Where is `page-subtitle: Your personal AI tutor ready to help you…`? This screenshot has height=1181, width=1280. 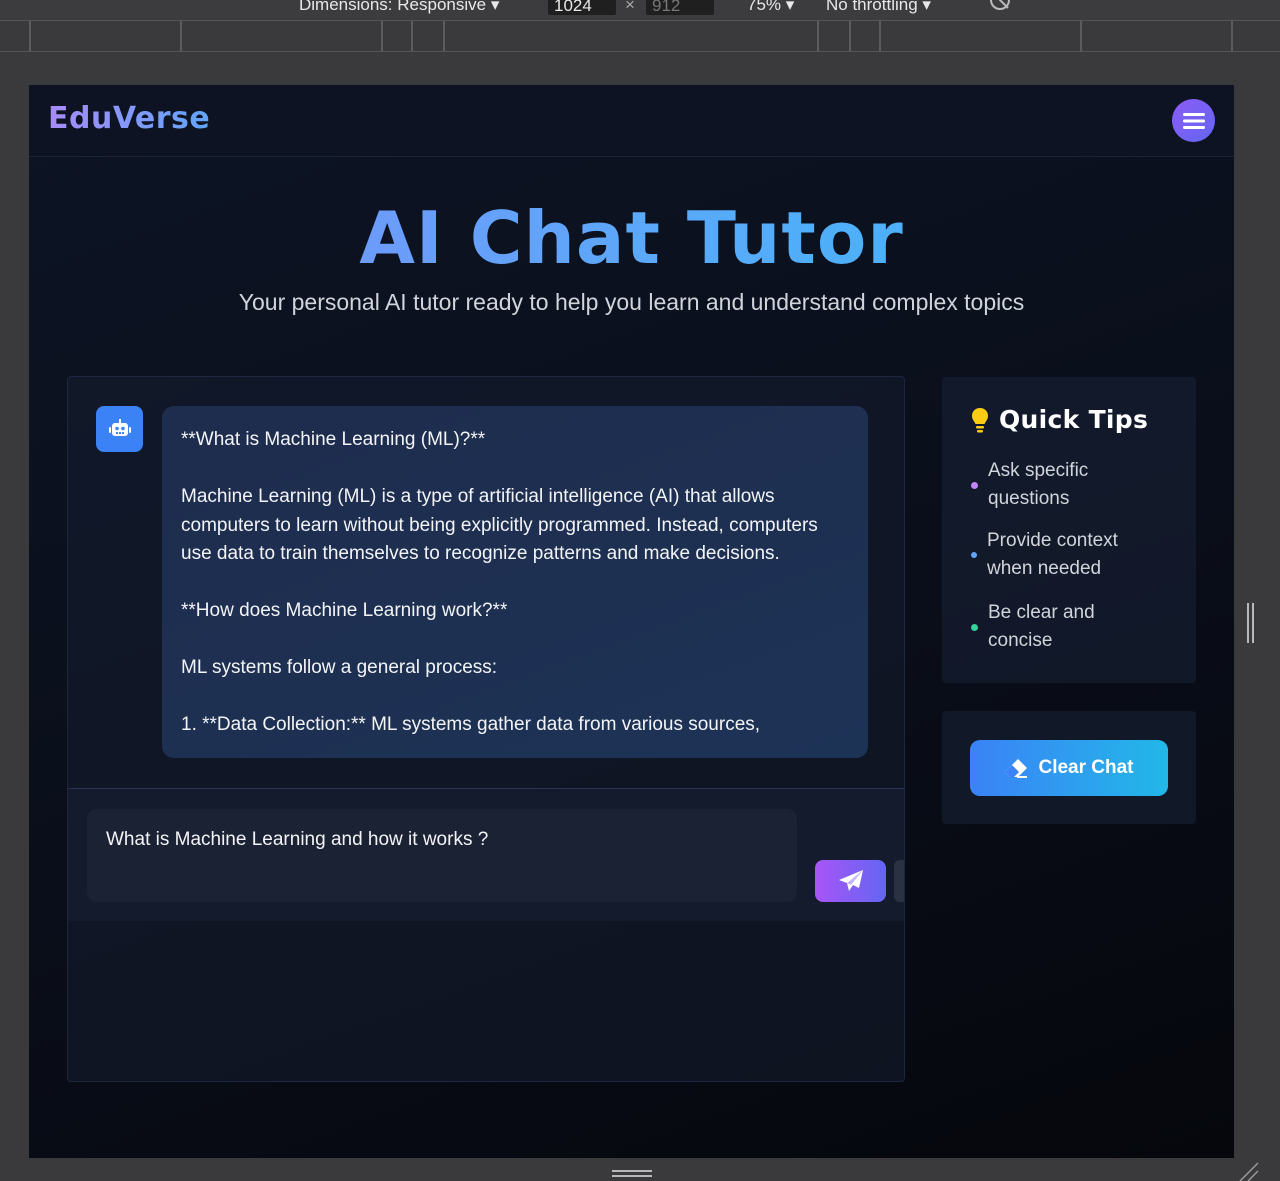 page-subtitle: Your personal AI tutor ready to help you… is located at coordinates (631, 302).